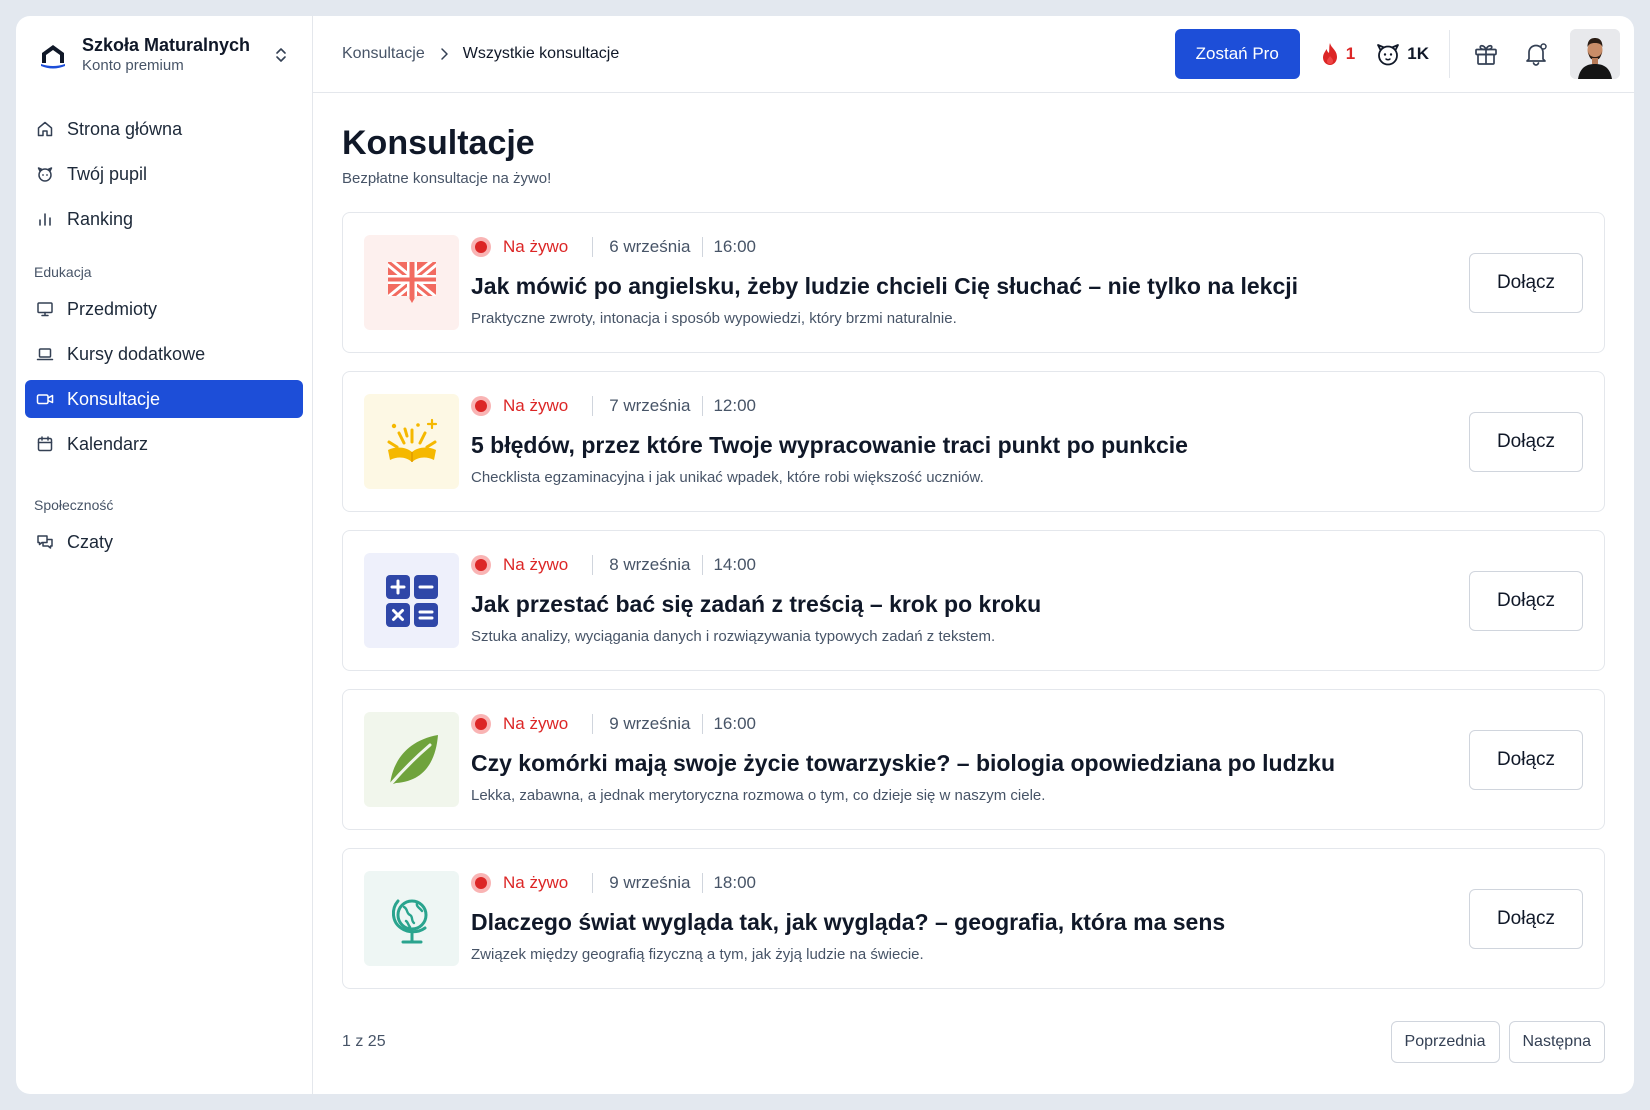 The height and width of the screenshot is (1110, 1650). I want to click on sidebar-item-label: Kalendarz, so click(108, 443).